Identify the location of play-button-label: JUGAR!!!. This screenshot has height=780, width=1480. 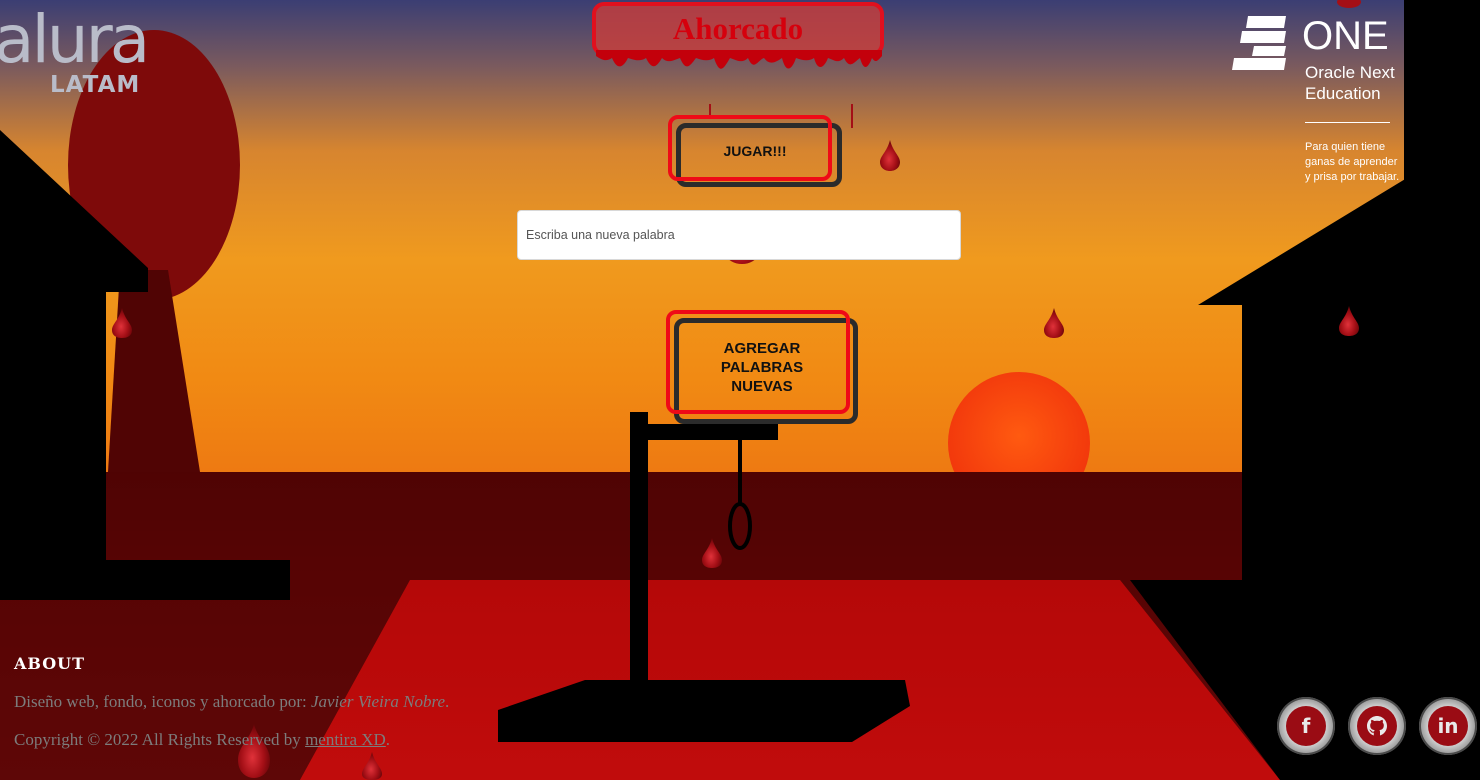
(755, 151).